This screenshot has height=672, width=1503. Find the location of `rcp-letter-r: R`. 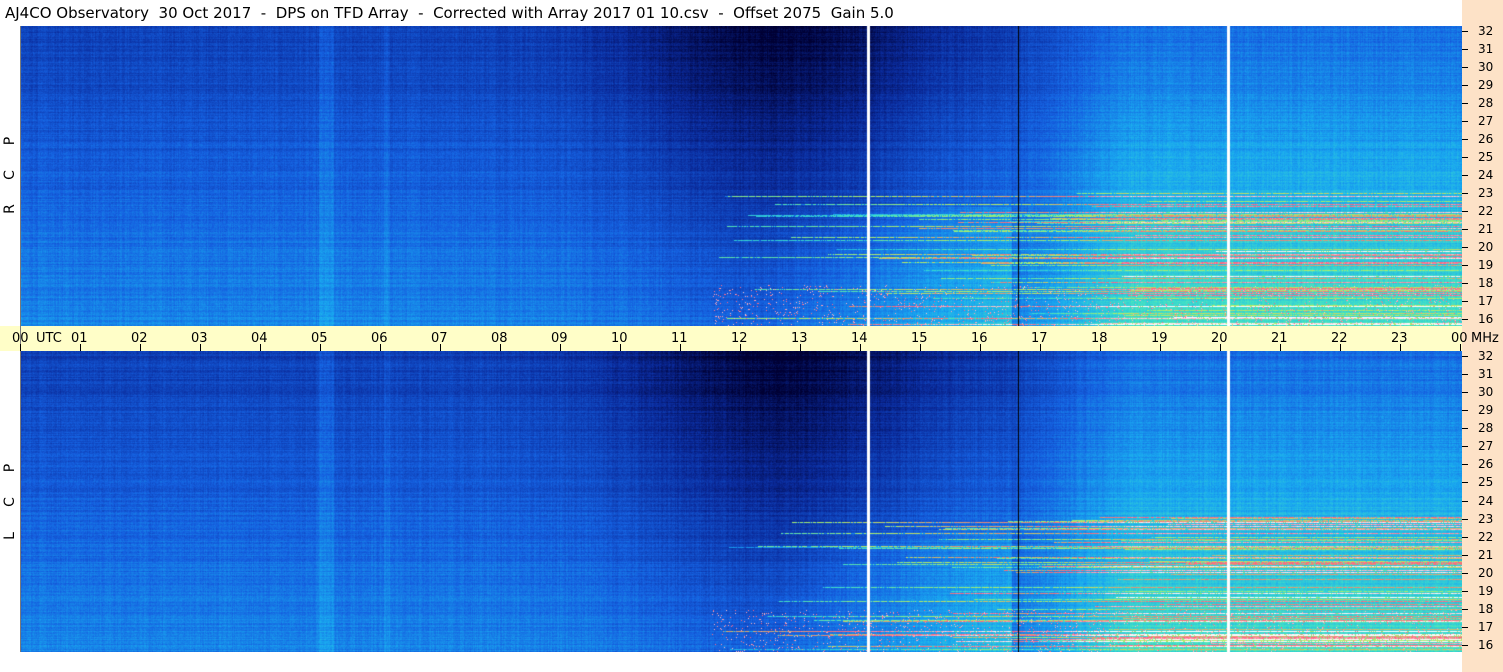

rcp-letter-r: R is located at coordinates (10, 209).